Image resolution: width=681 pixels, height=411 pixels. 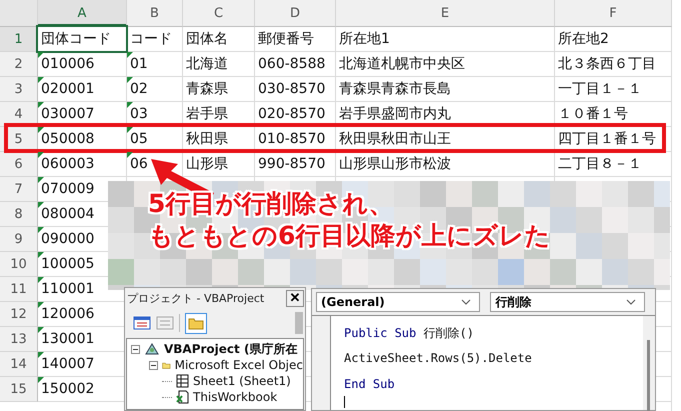 I want to click on table-cell: 010-8570, so click(x=291, y=139).